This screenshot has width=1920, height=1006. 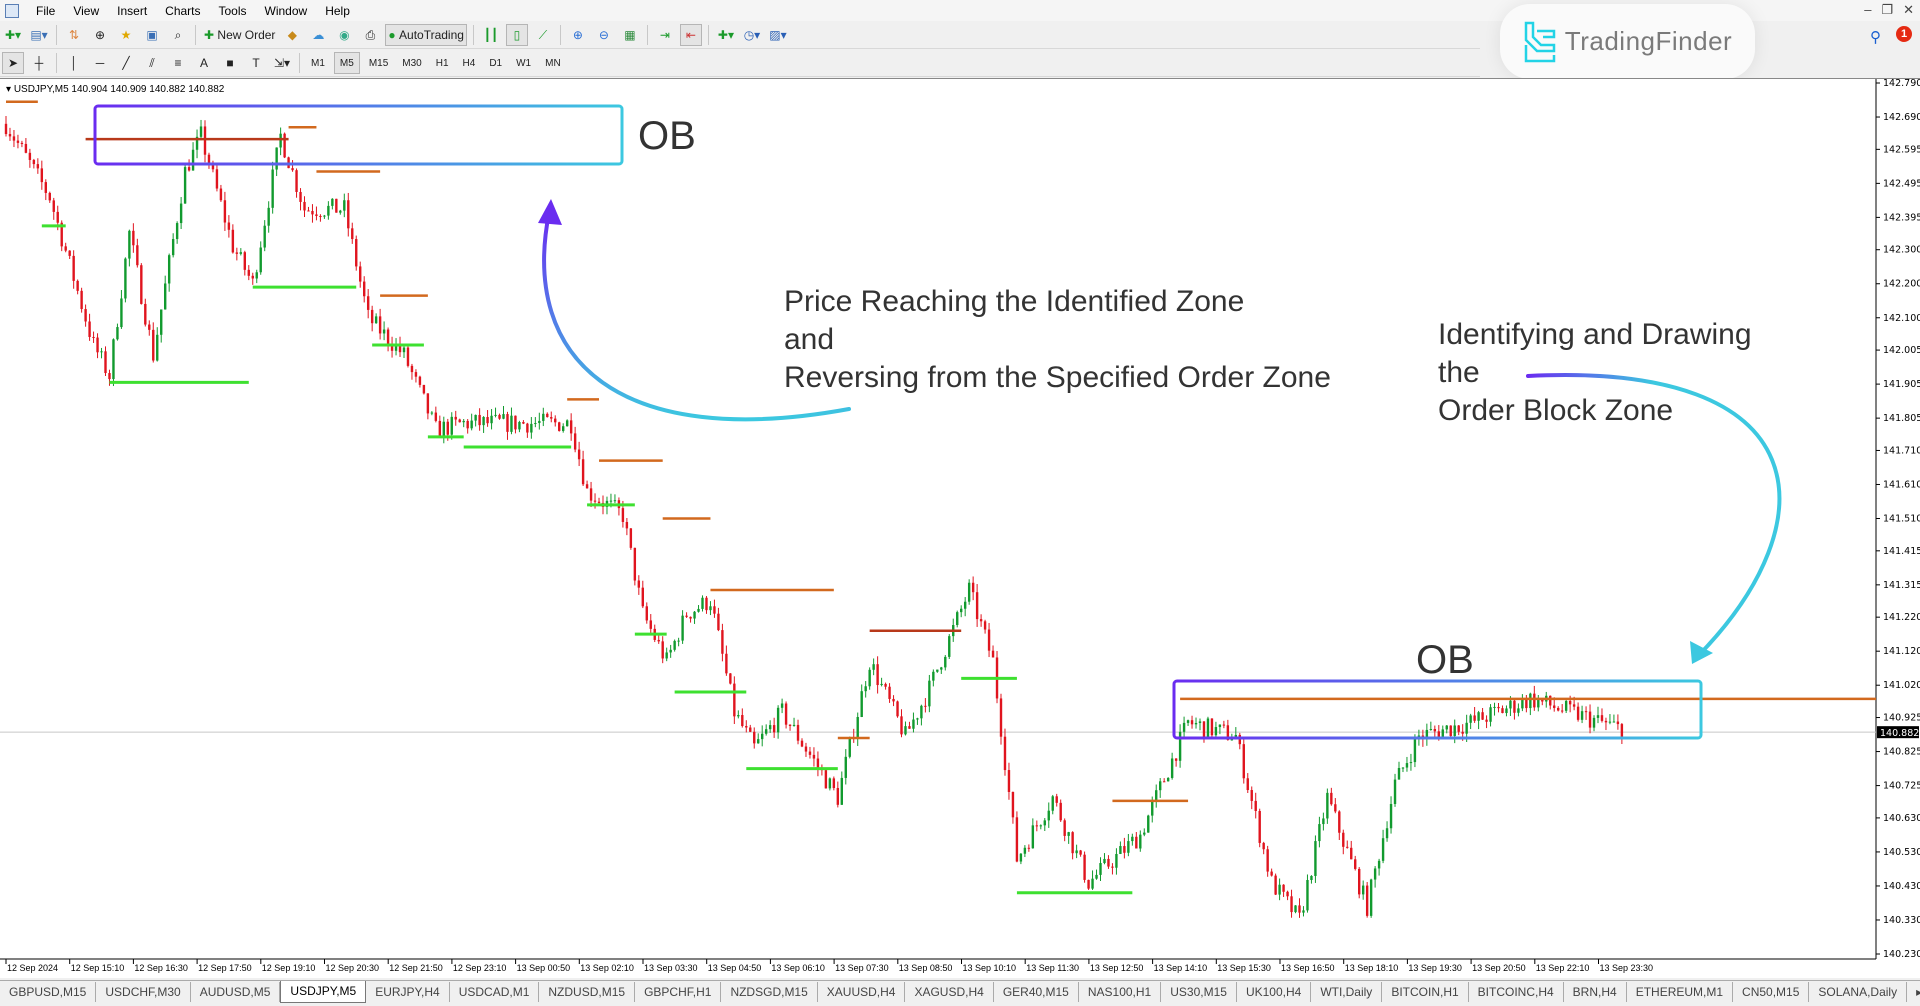 What do you see at coordinates (39, 35) in the screenshot?
I see `profiles-icon: ▤▾` at bounding box center [39, 35].